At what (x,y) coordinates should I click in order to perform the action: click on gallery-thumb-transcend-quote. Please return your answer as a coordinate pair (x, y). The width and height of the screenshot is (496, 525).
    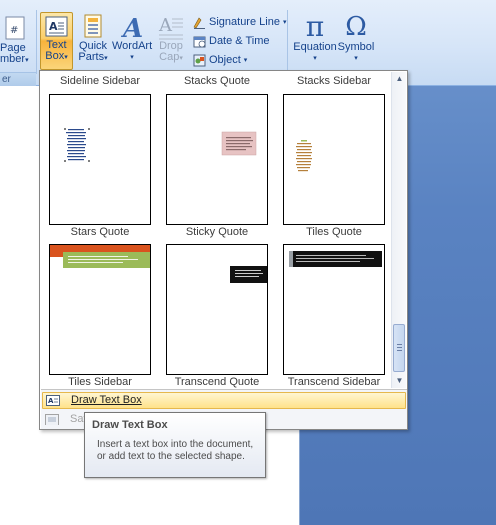
    Looking at the image, I should click on (217, 309).